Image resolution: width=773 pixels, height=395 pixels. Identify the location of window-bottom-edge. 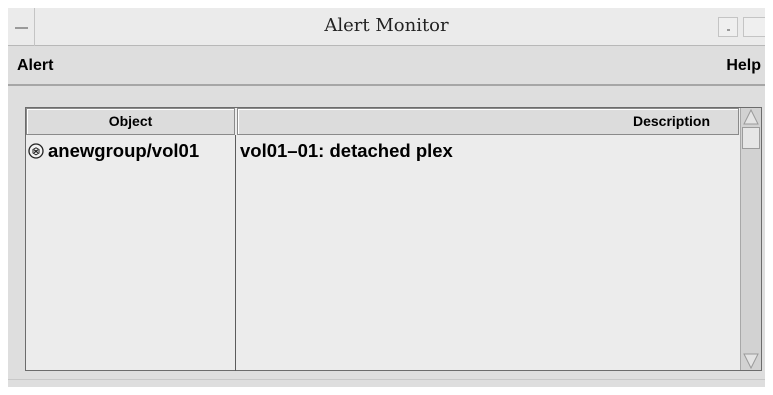
(386, 383).